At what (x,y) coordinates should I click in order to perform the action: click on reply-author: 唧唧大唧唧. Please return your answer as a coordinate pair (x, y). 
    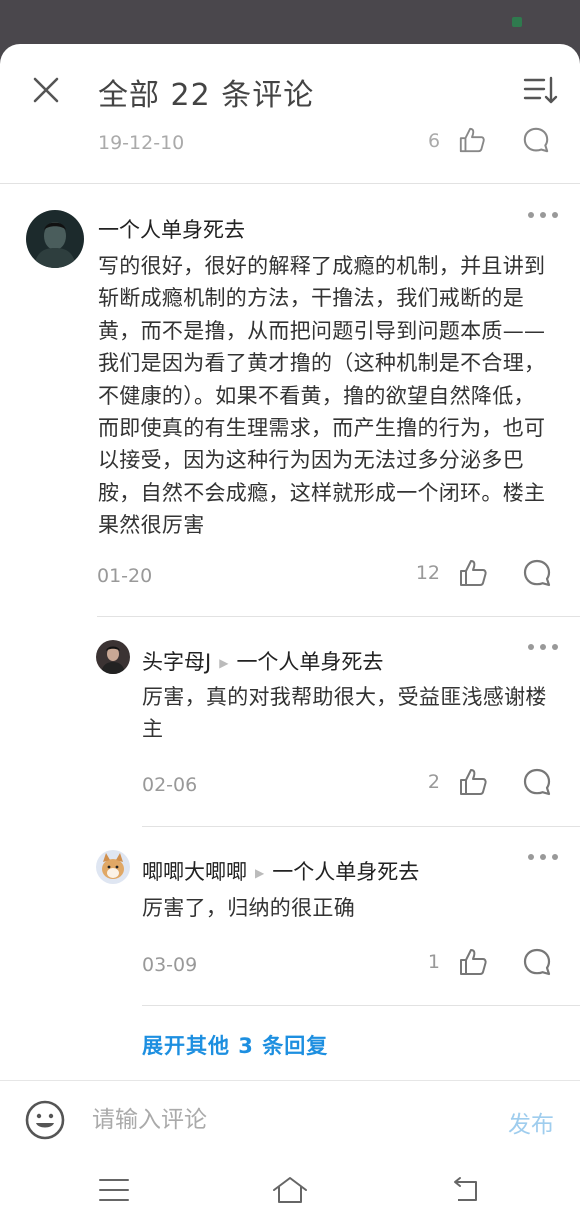
    Looking at the image, I should click on (194, 872).